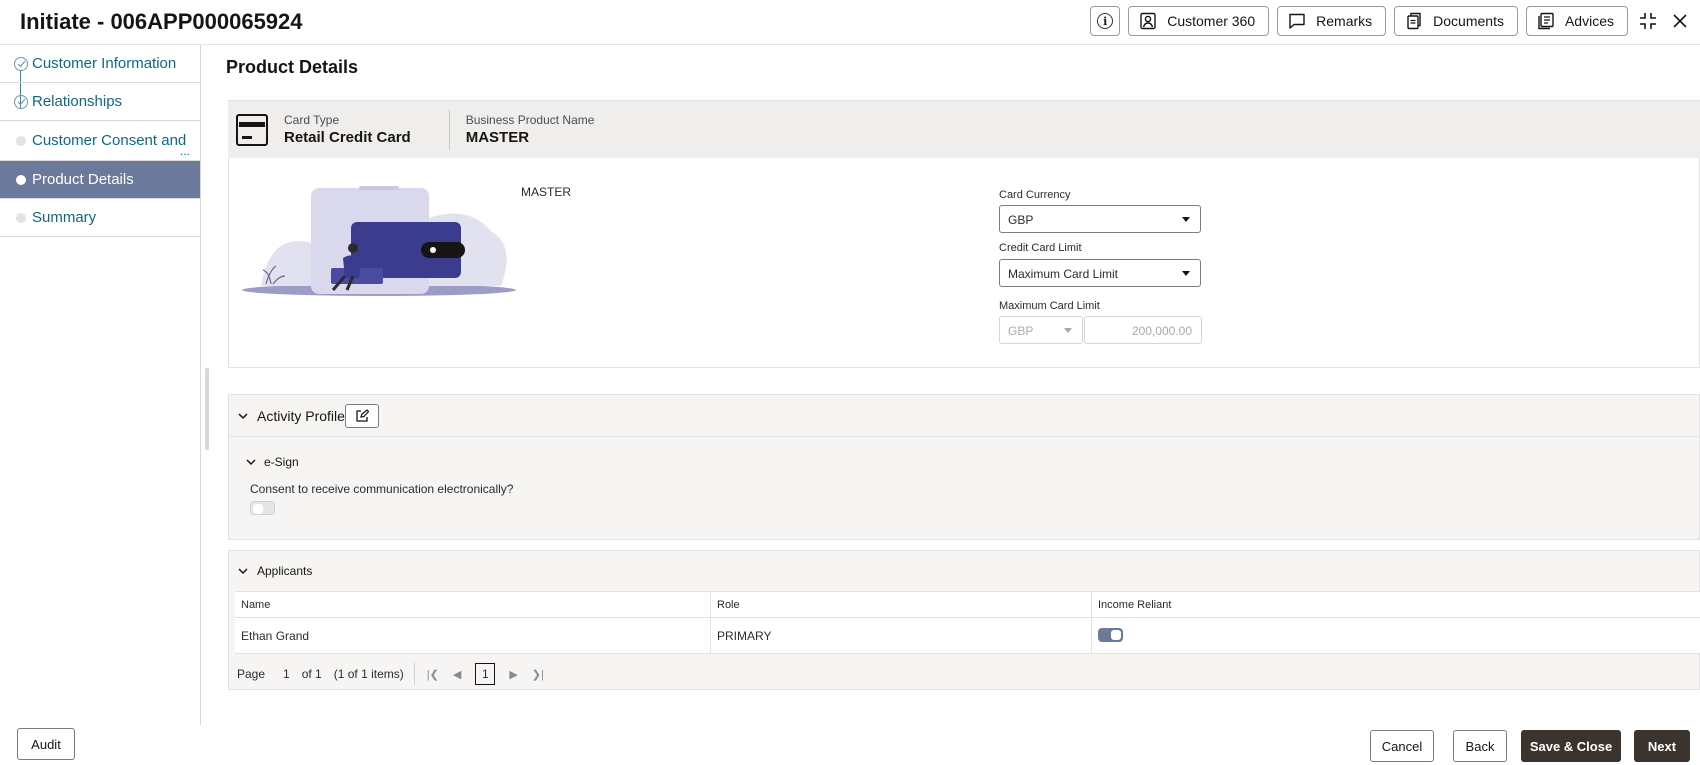  Describe the element at coordinates (1648, 21) in the screenshot. I see `collapse-icon` at that location.